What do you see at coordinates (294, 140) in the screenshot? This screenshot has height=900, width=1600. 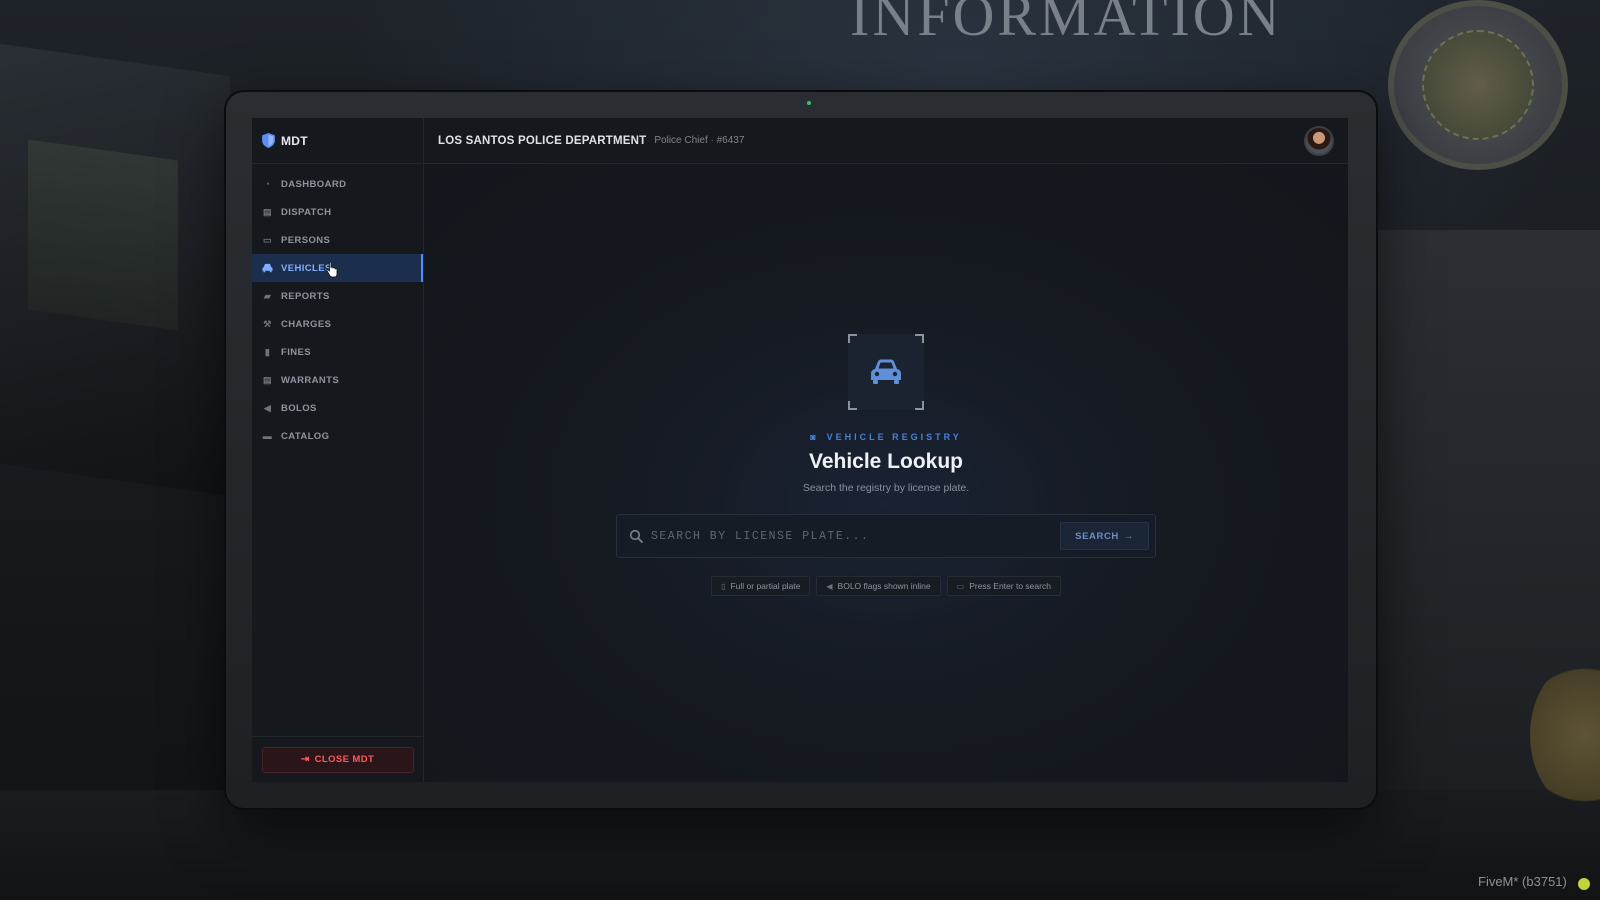 I see `brand-name: MDT` at bounding box center [294, 140].